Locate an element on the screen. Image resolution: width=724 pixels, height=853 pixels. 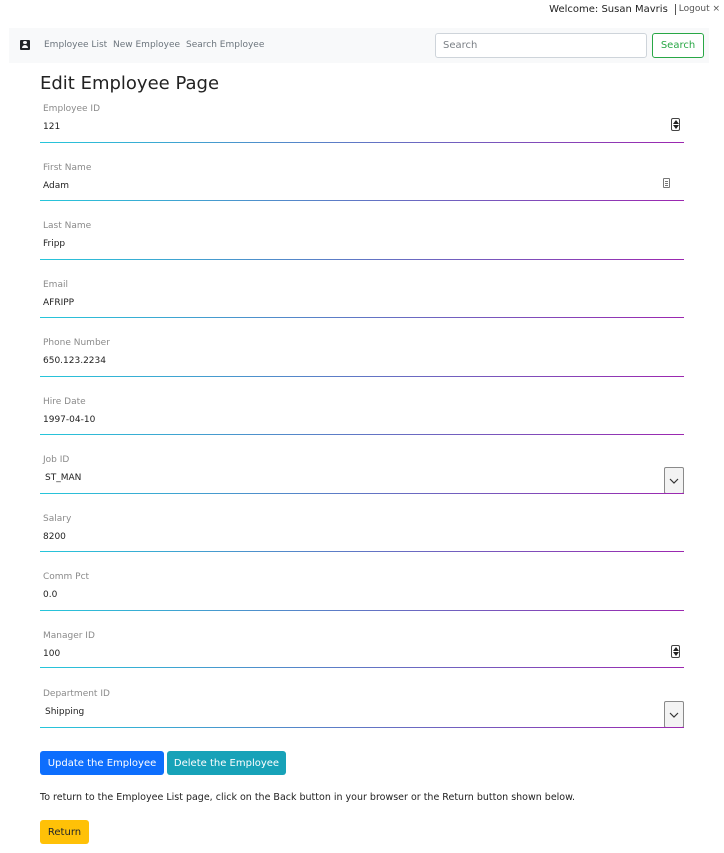
hire-date-label: Hire Date is located at coordinates (64, 402).